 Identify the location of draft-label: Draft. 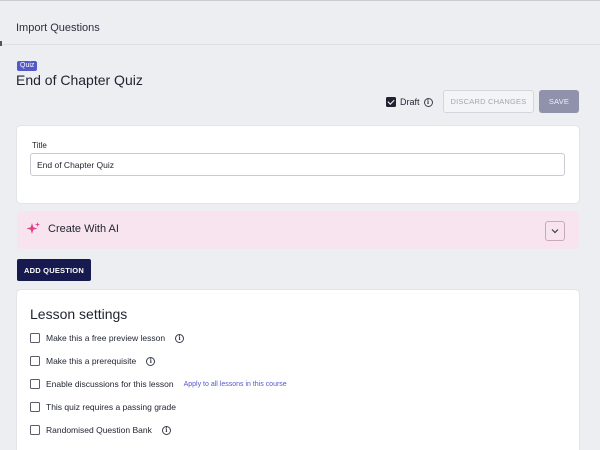
(410, 102).